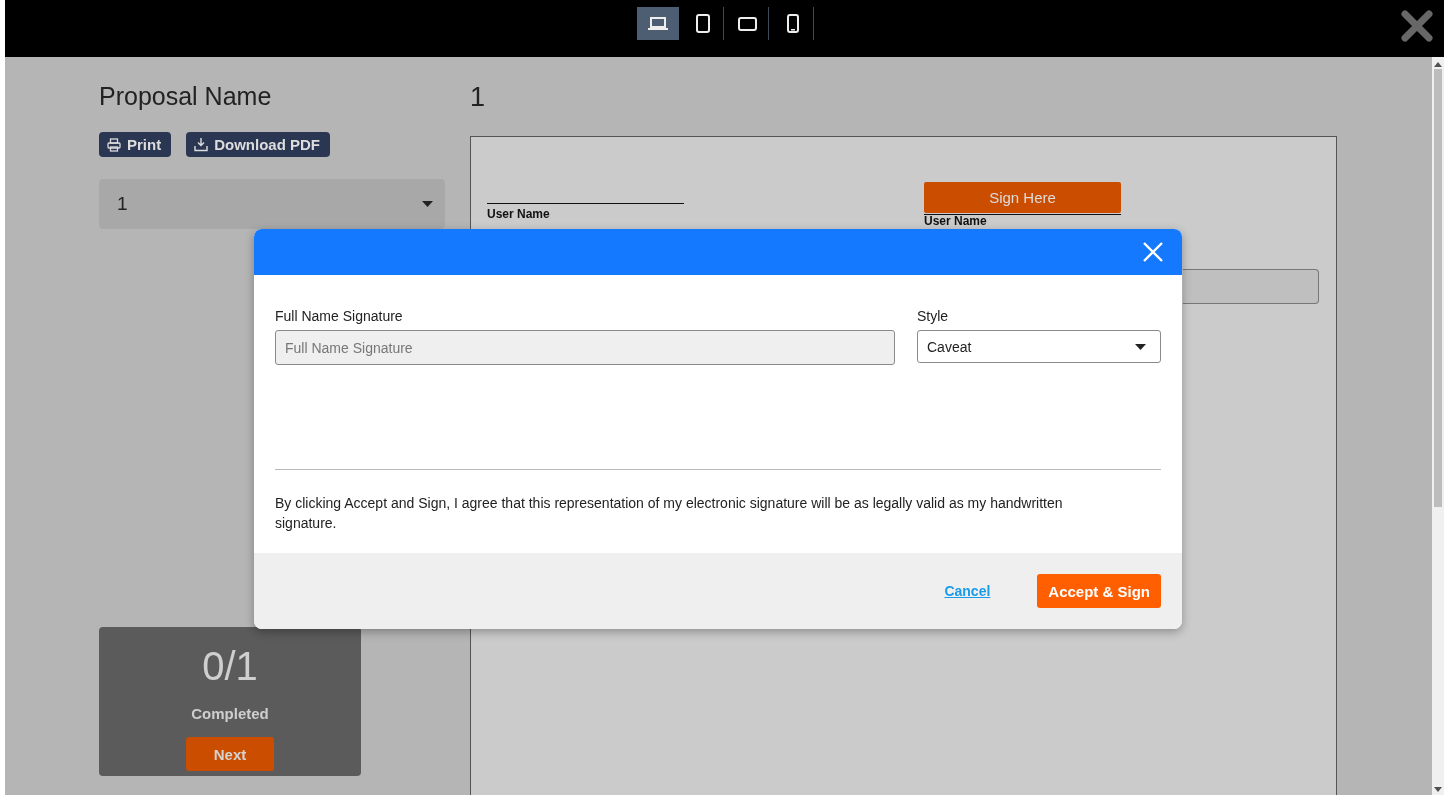 The image size is (1444, 795). What do you see at coordinates (792, 23) in the screenshot?
I see `phone-icon` at bounding box center [792, 23].